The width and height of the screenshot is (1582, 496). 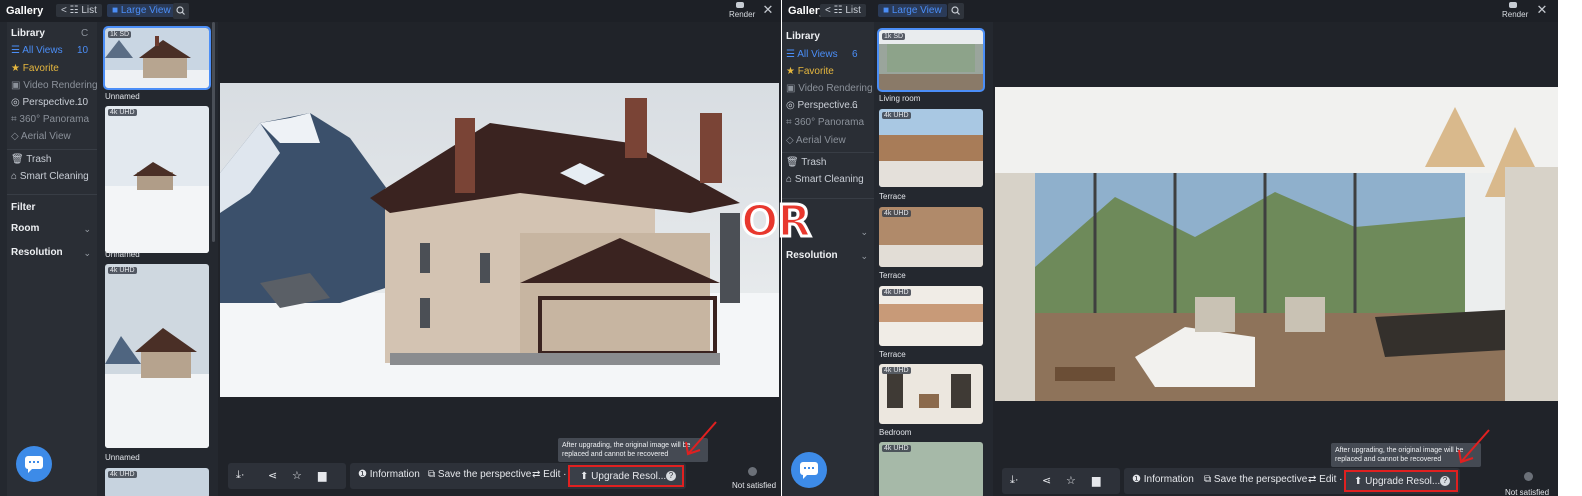 I want to click on sidebar-item-perspective: ◎ Perspective... 10, so click(x=49, y=102).